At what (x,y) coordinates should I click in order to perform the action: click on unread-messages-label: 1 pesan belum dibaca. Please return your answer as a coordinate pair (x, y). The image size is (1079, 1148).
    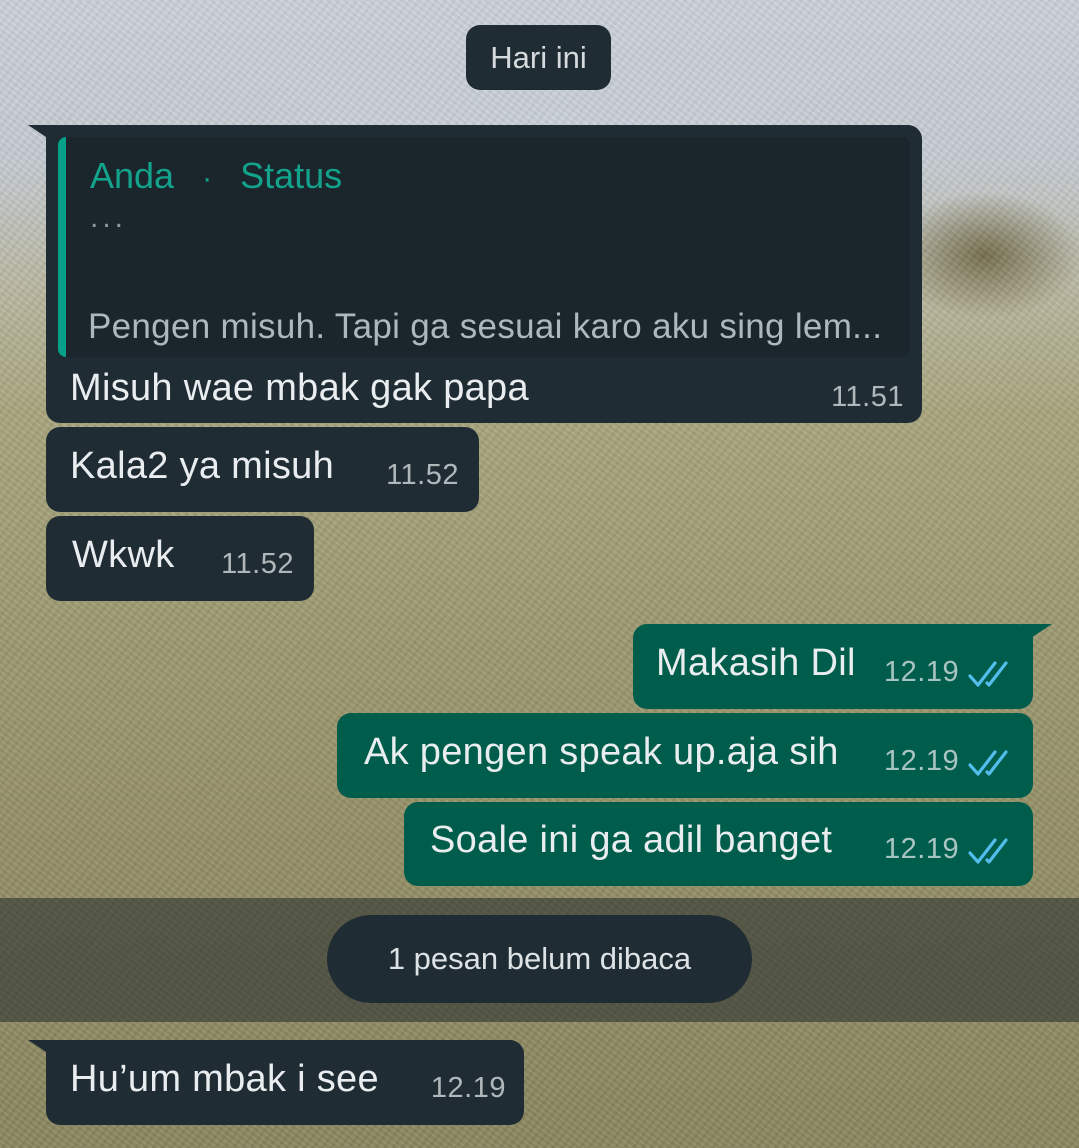
    Looking at the image, I should click on (539, 958).